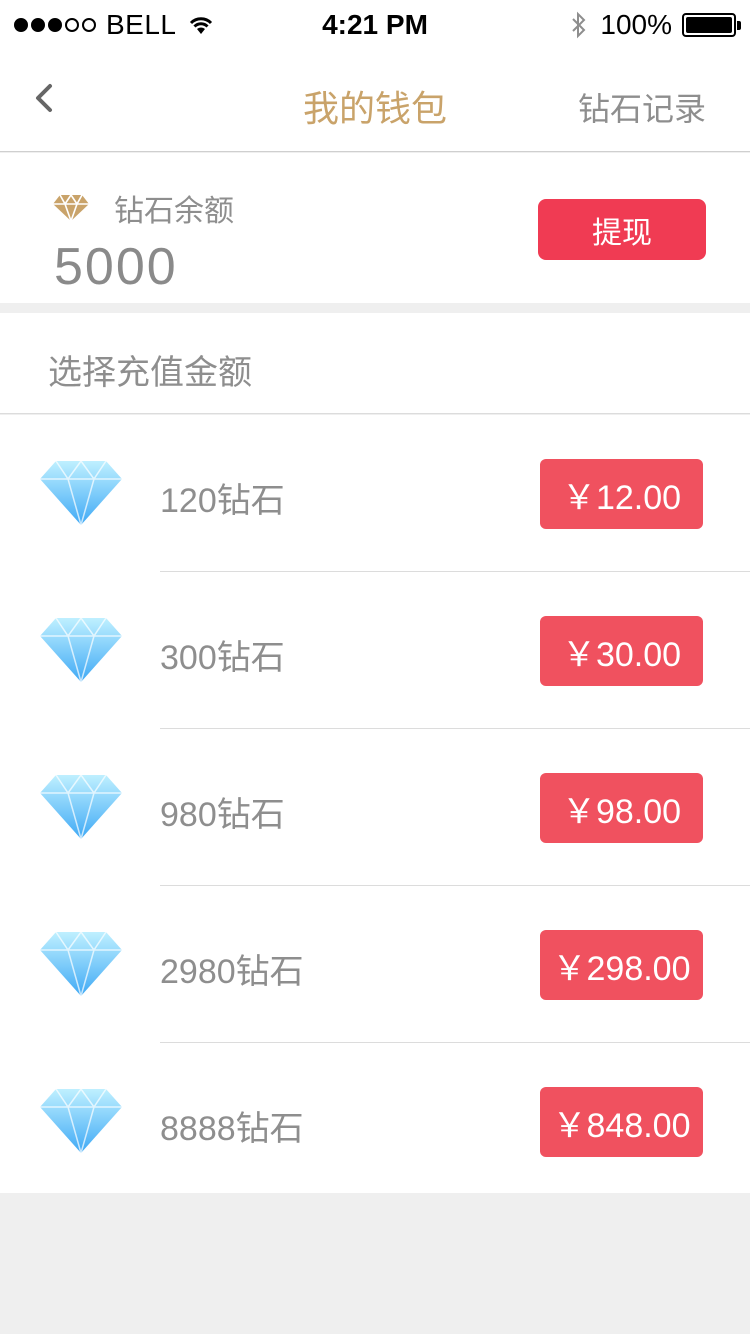  Describe the element at coordinates (222, 658) in the screenshot. I see `package-label: 300钻石` at that location.